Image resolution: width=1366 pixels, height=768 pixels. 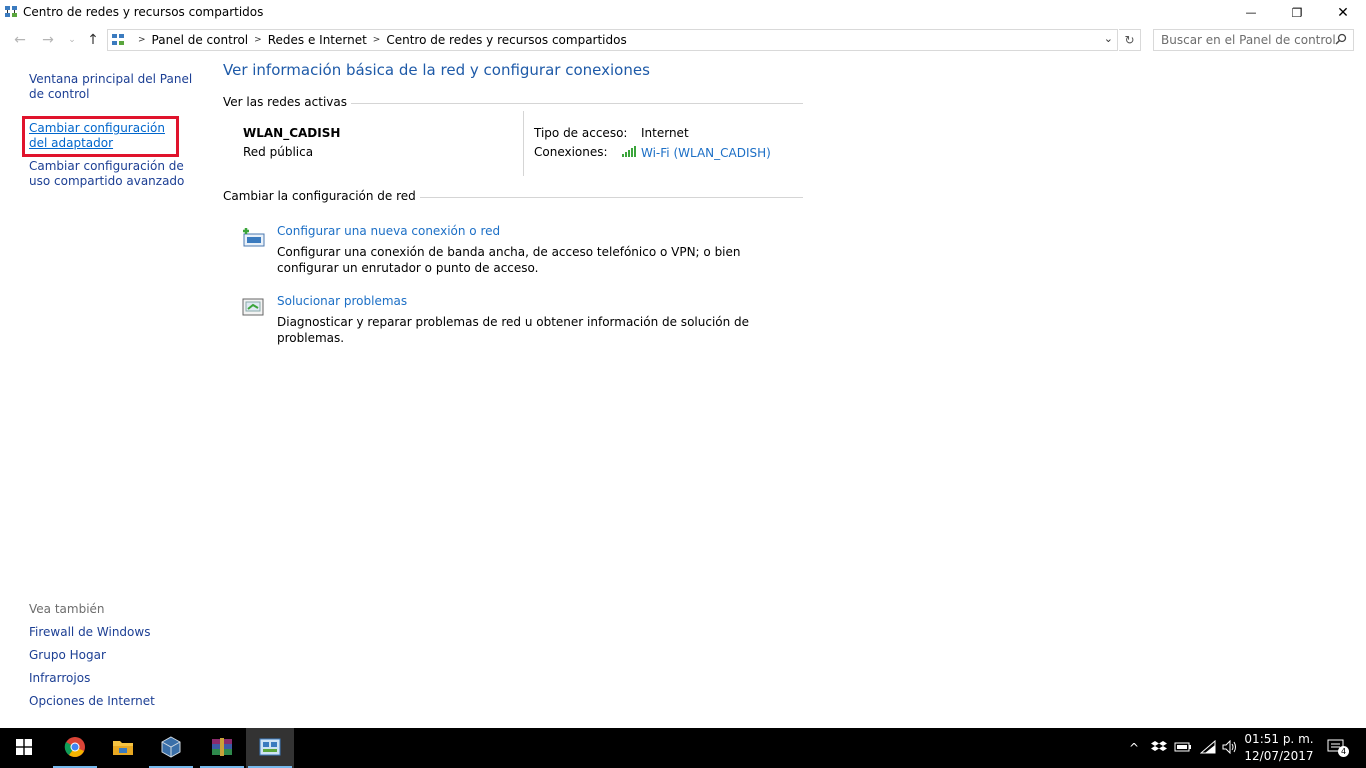 What do you see at coordinates (683, 748) in the screenshot?
I see `taskbar: ^ 01:51 p. m. 12/07/2017 4` at bounding box center [683, 748].